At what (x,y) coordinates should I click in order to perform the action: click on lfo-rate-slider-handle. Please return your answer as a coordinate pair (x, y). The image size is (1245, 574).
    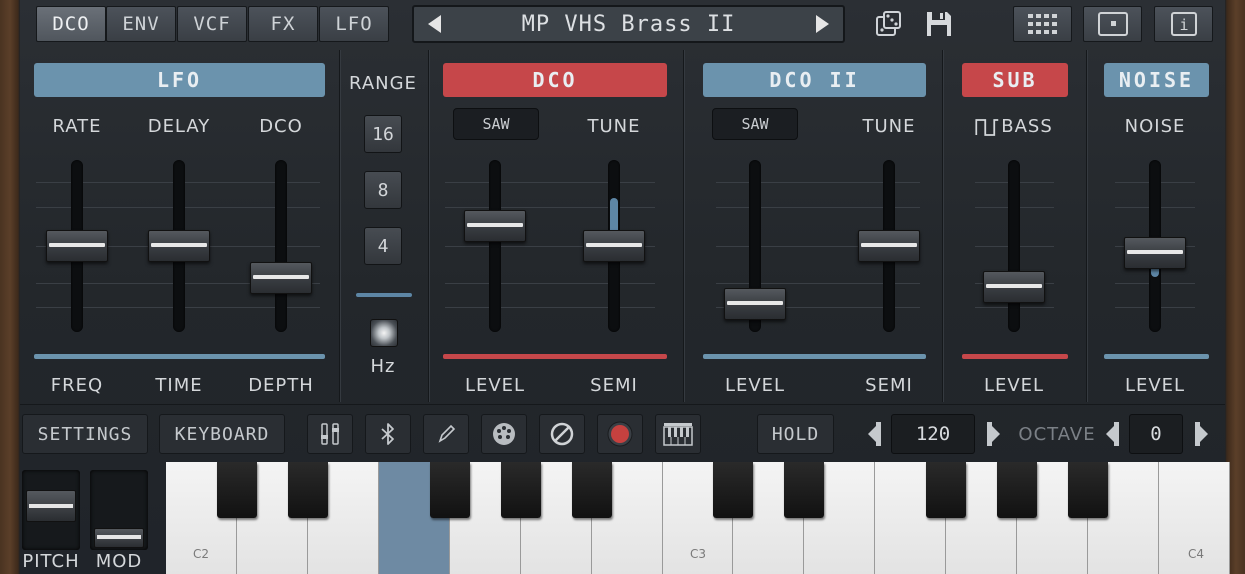
    Looking at the image, I should click on (77, 246).